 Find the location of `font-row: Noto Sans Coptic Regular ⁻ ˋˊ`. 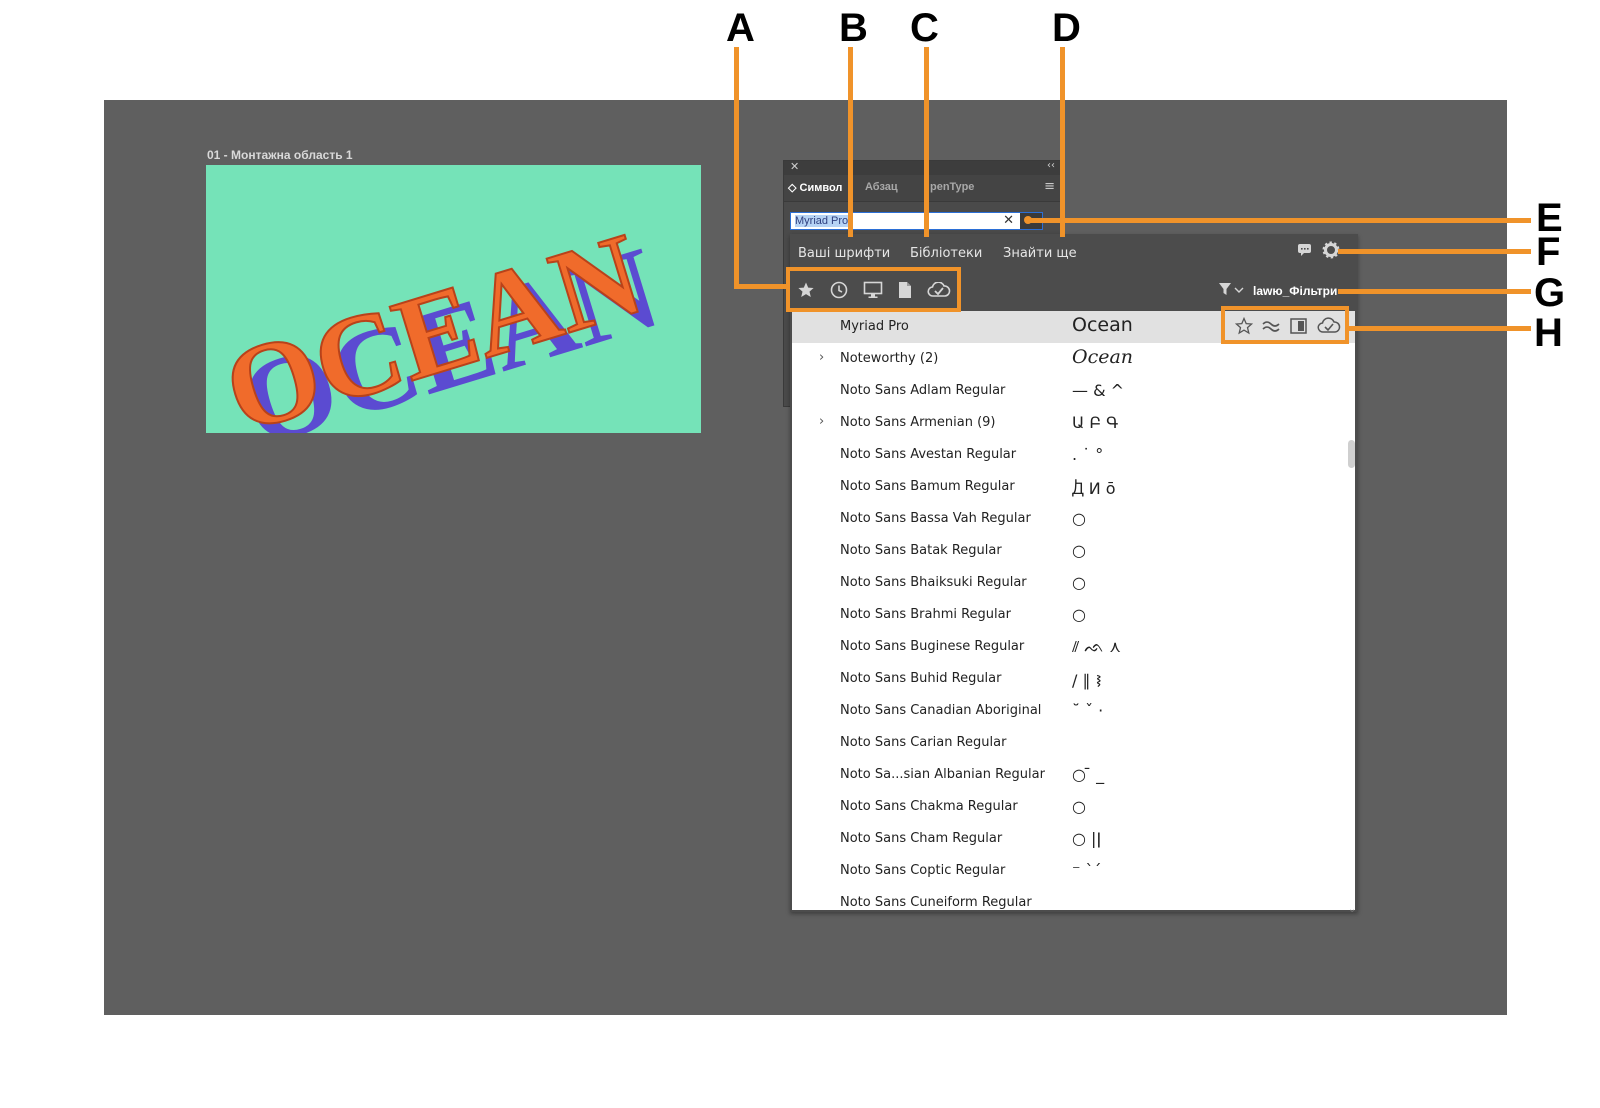

font-row: Noto Sans Coptic Regular ⁻ ˋˊ is located at coordinates (1073, 871).